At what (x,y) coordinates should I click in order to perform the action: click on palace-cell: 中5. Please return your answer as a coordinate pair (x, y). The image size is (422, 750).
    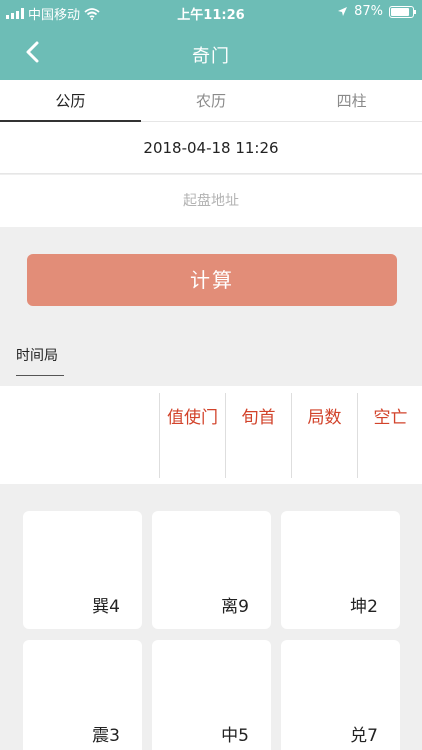
    Looking at the image, I should click on (211, 695).